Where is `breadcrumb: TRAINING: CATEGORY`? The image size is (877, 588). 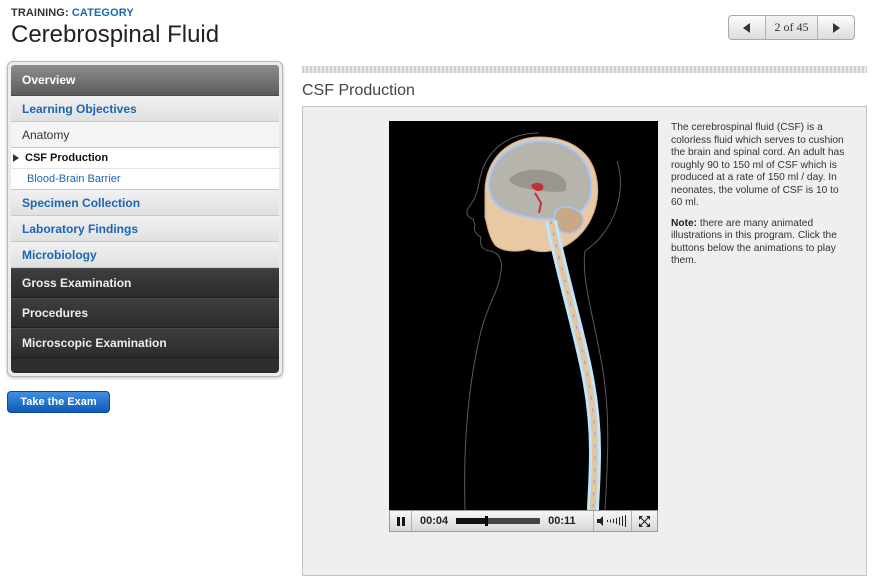
breadcrumb: TRAINING: CATEGORY is located at coordinates (72, 13).